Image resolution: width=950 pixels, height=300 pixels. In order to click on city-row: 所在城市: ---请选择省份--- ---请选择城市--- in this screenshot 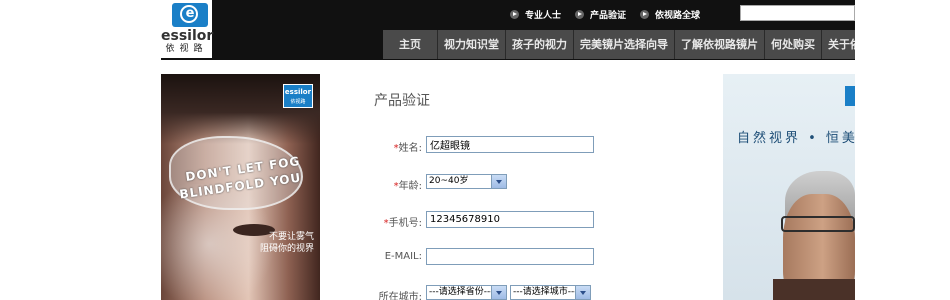, I will do `click(524, 292)`.